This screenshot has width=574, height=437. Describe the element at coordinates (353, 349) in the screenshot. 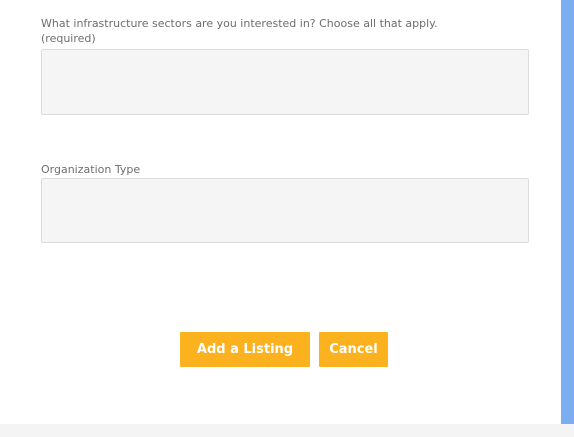

I see `cancel-button: Cancel` at that location.